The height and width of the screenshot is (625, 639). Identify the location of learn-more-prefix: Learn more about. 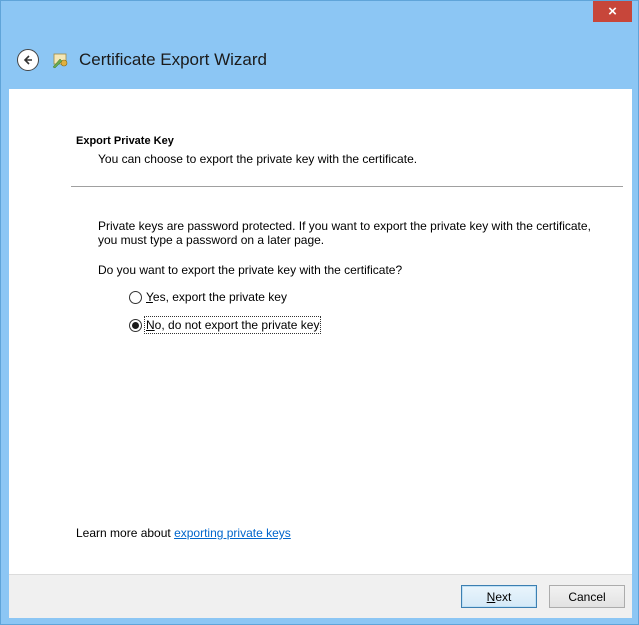
(125, 533).